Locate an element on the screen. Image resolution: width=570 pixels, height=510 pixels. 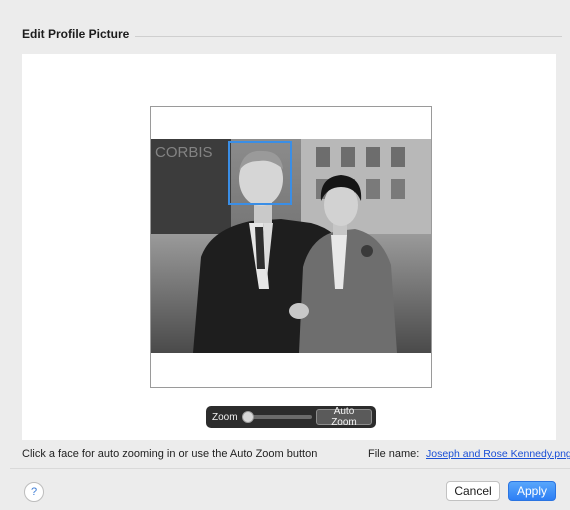
apply-button: Apply is located at coordinates (532, 491).